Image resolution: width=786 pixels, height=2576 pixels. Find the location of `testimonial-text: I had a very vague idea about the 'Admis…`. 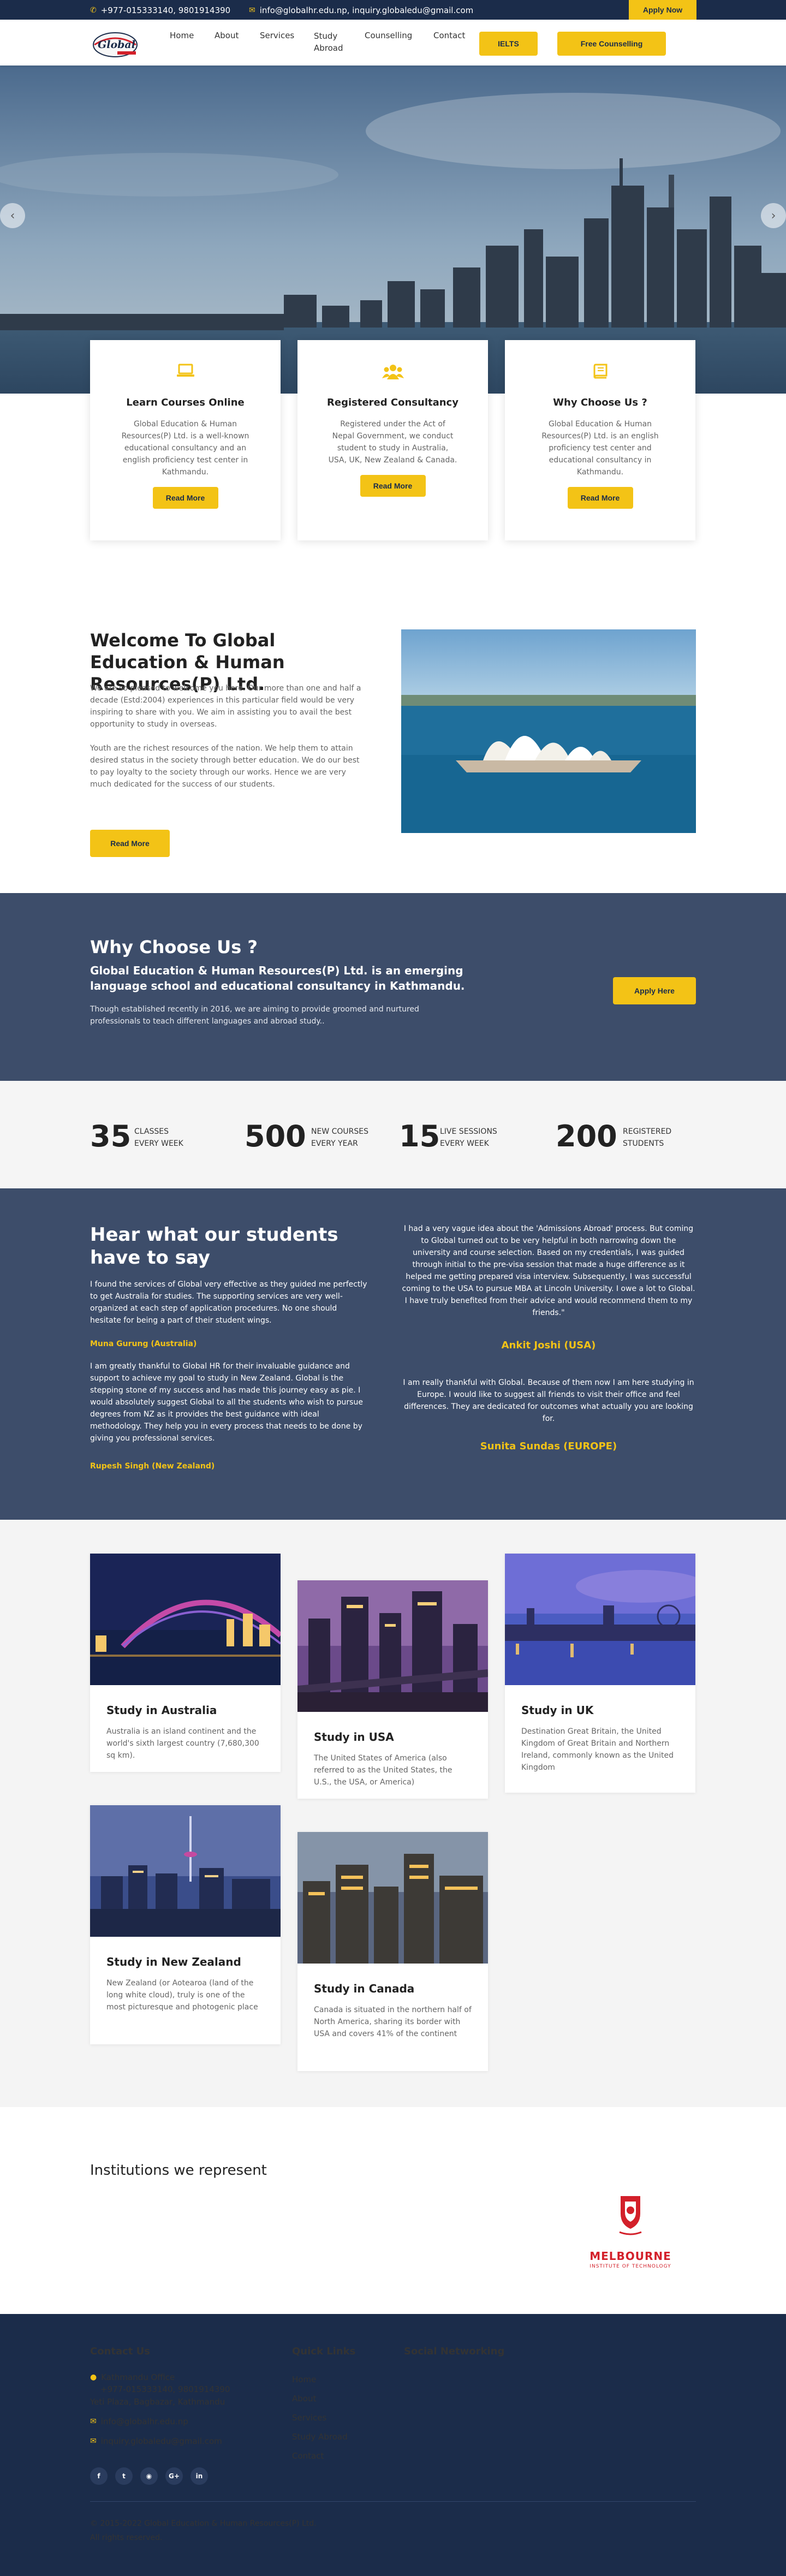

testimonial-text: I had a very vague idea about the 'Admis… is located at coordinates (548, 1270).